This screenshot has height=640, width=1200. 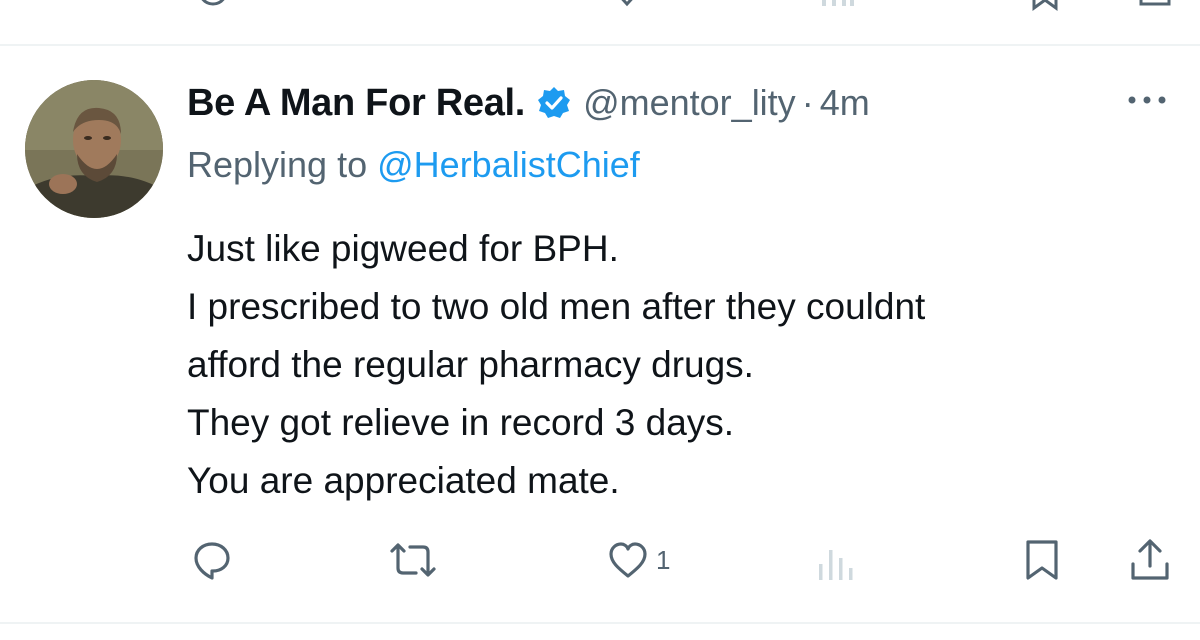 I want to click on tweet-divider-bottom, so click(x=600, y=623).